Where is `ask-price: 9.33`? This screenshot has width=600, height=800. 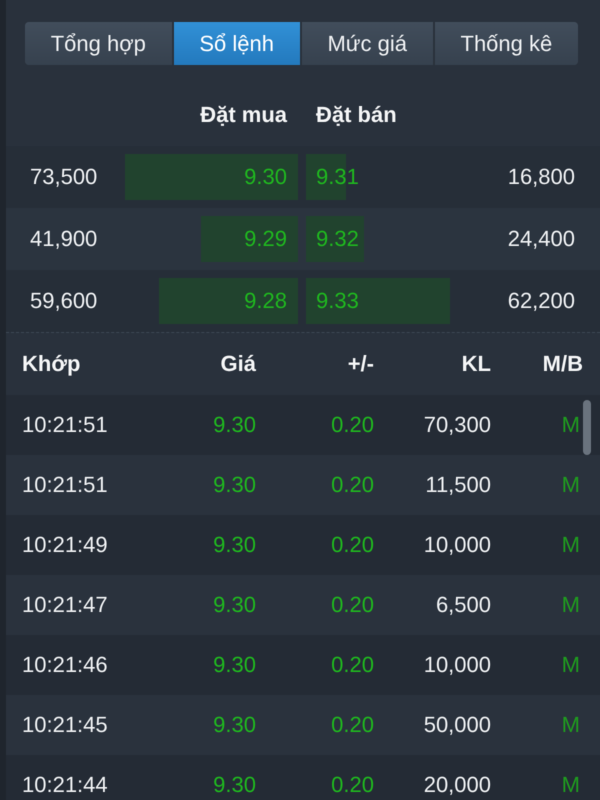 ask-price: 9.33 is located at coordinates (337, 301).